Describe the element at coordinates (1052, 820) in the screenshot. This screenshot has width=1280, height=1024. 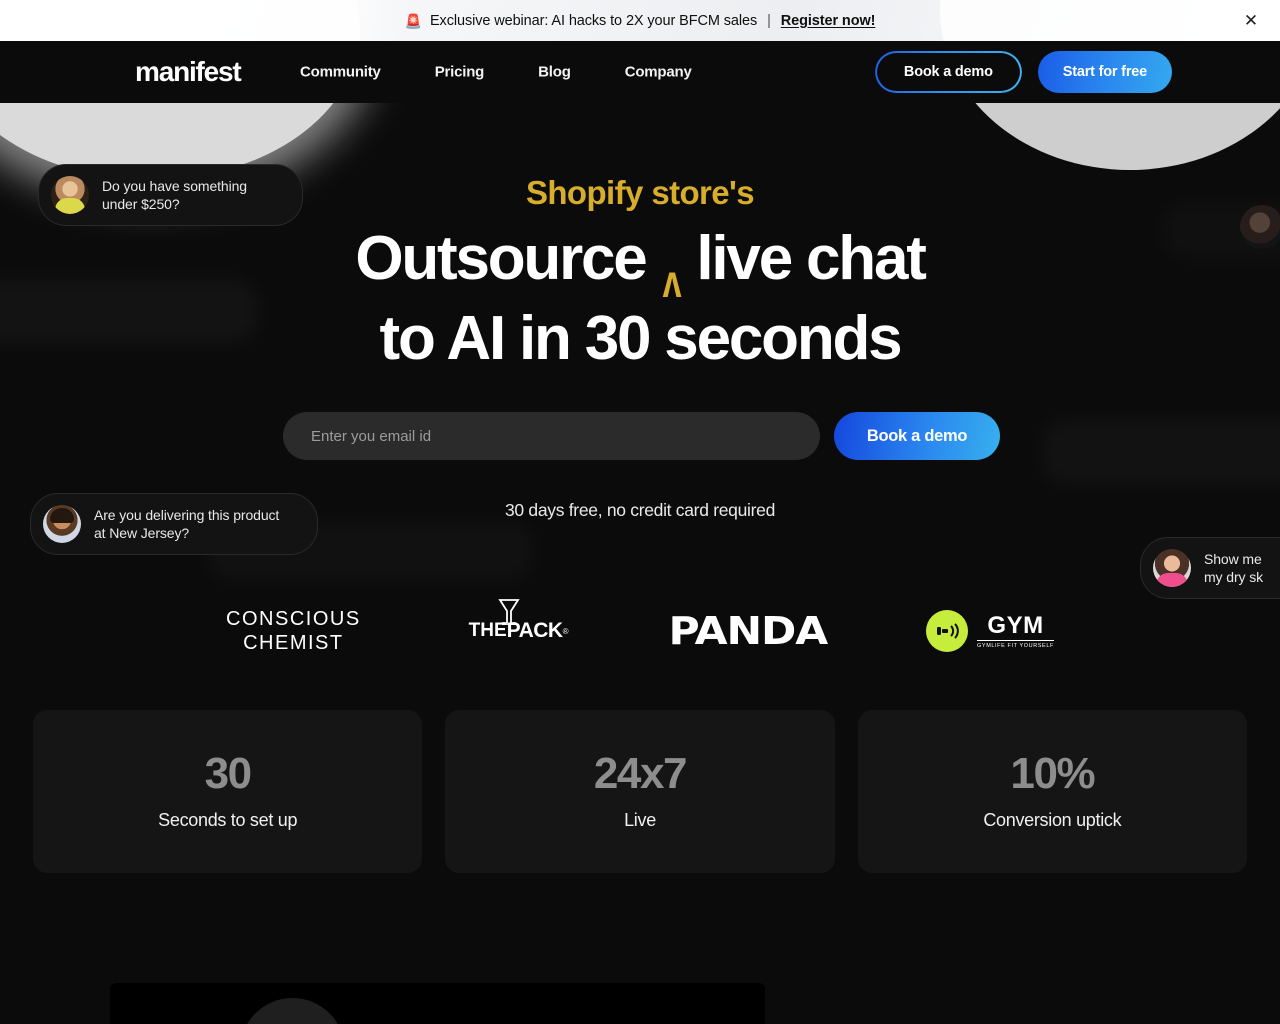
I see `stat-label: Conversion uptick` at that location.